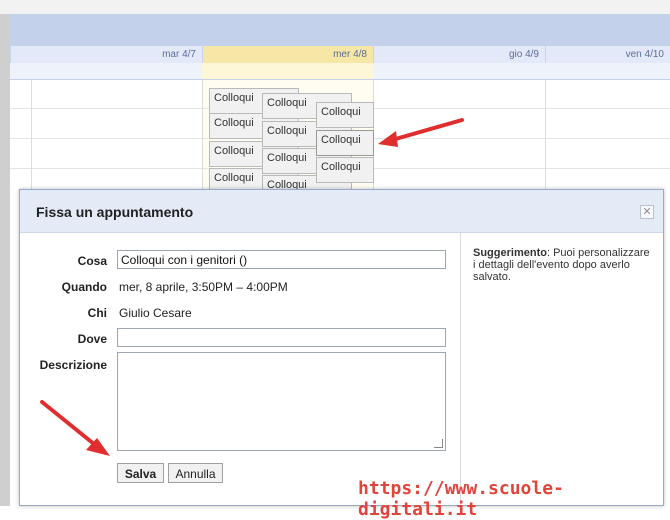  What do you see at coordinates (155, 313) in the screenshot?
I see `chi-value: Giulio Cesare` at bounding box center [155, 313].